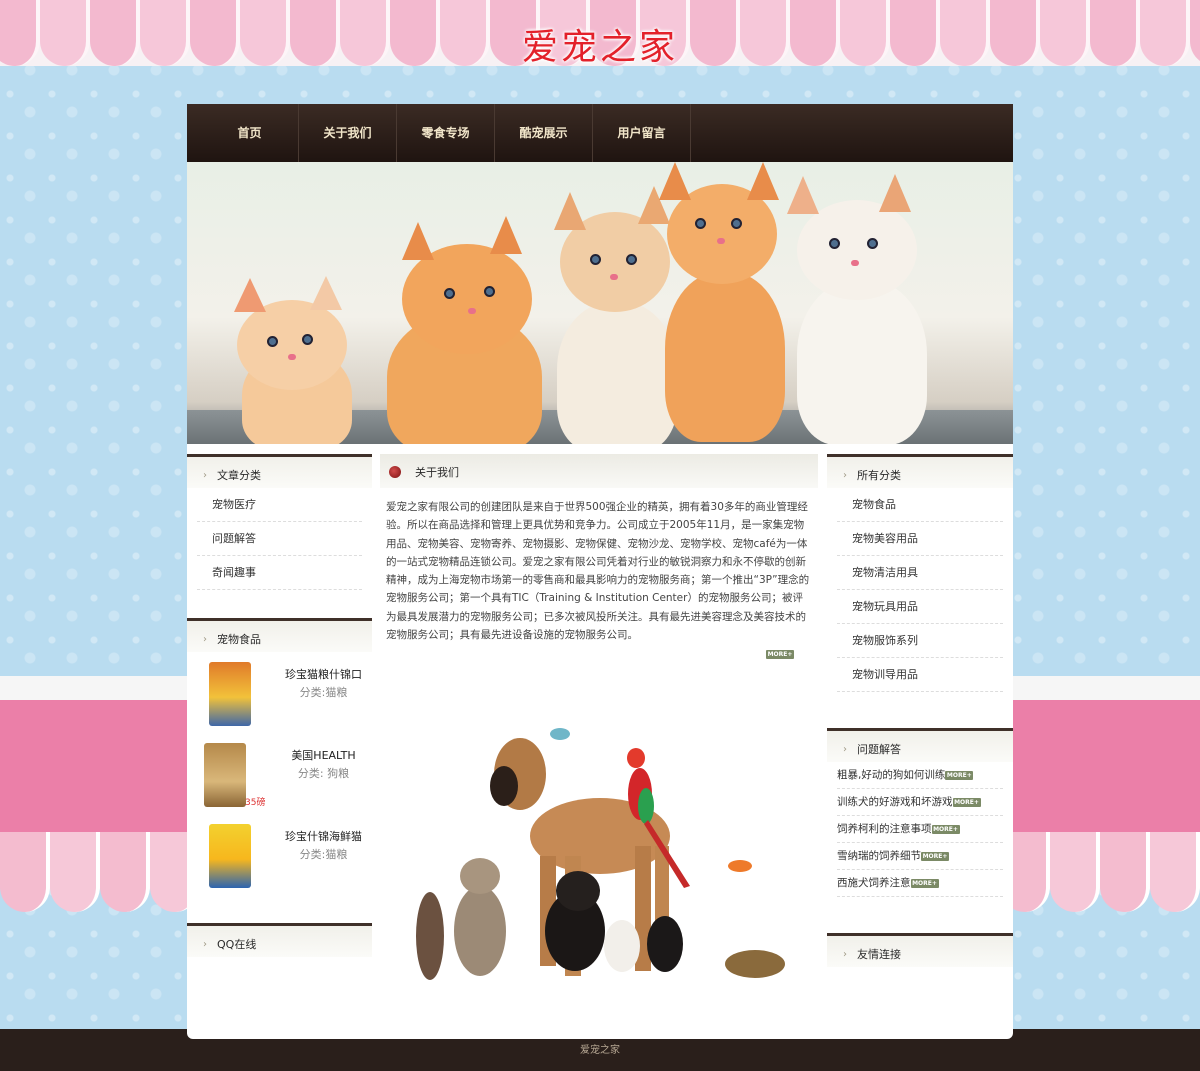  I want to click on nav-guestbook: 用户留言, so click(642, 133).